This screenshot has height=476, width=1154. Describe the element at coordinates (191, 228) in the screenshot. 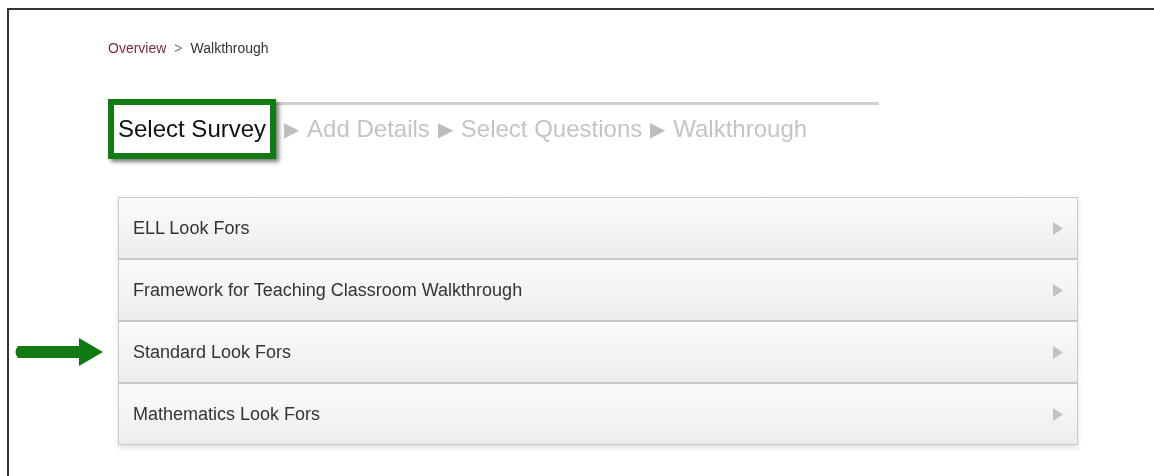

I see `survey-title: ELL Look Fors` at that location.